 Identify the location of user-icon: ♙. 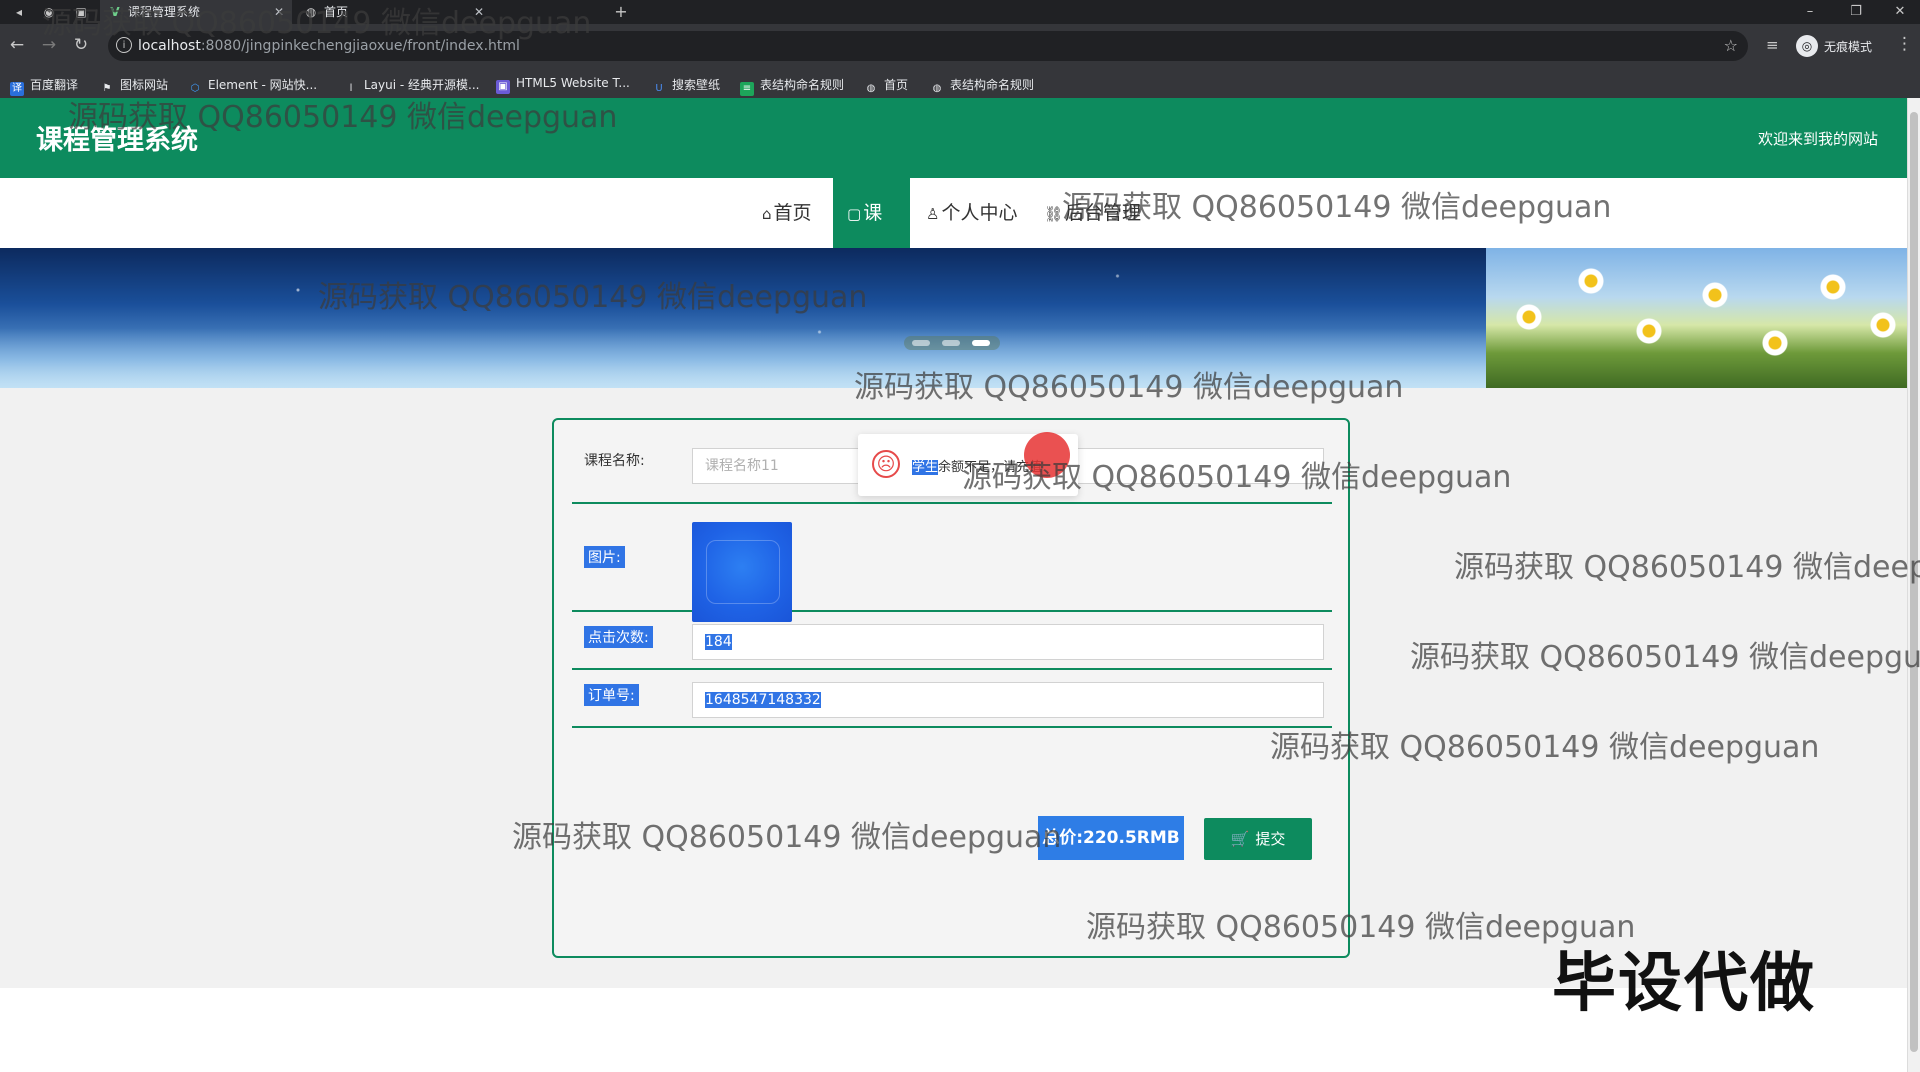
(933, 214).